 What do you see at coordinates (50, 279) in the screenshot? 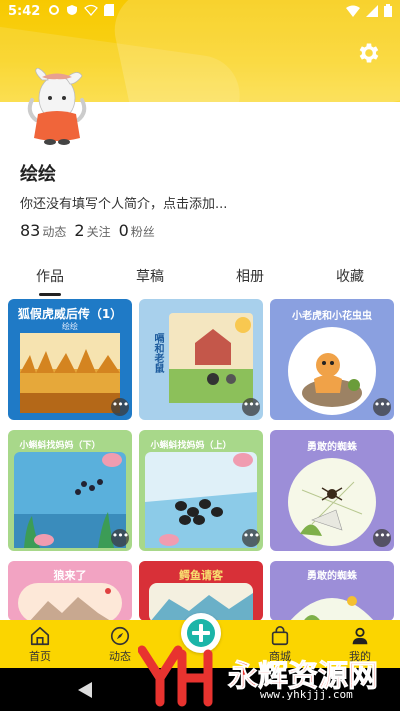
I see `tab-works: 作品` at bounding box center [50, 279].